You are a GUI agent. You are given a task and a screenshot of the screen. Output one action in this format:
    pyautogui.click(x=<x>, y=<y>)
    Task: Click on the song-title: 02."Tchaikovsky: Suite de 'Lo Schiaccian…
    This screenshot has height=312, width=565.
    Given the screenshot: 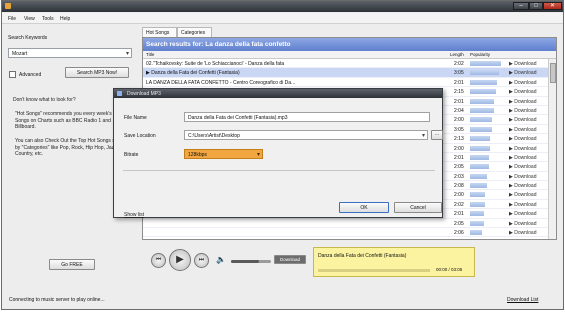 What is the action you would take?
    pyautogui.click(x=215, y=64)
    